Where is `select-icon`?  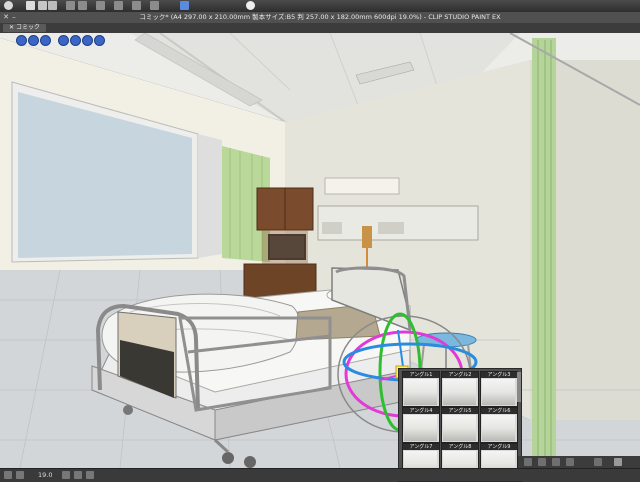 select-icon is located at coordinates (118, 5).